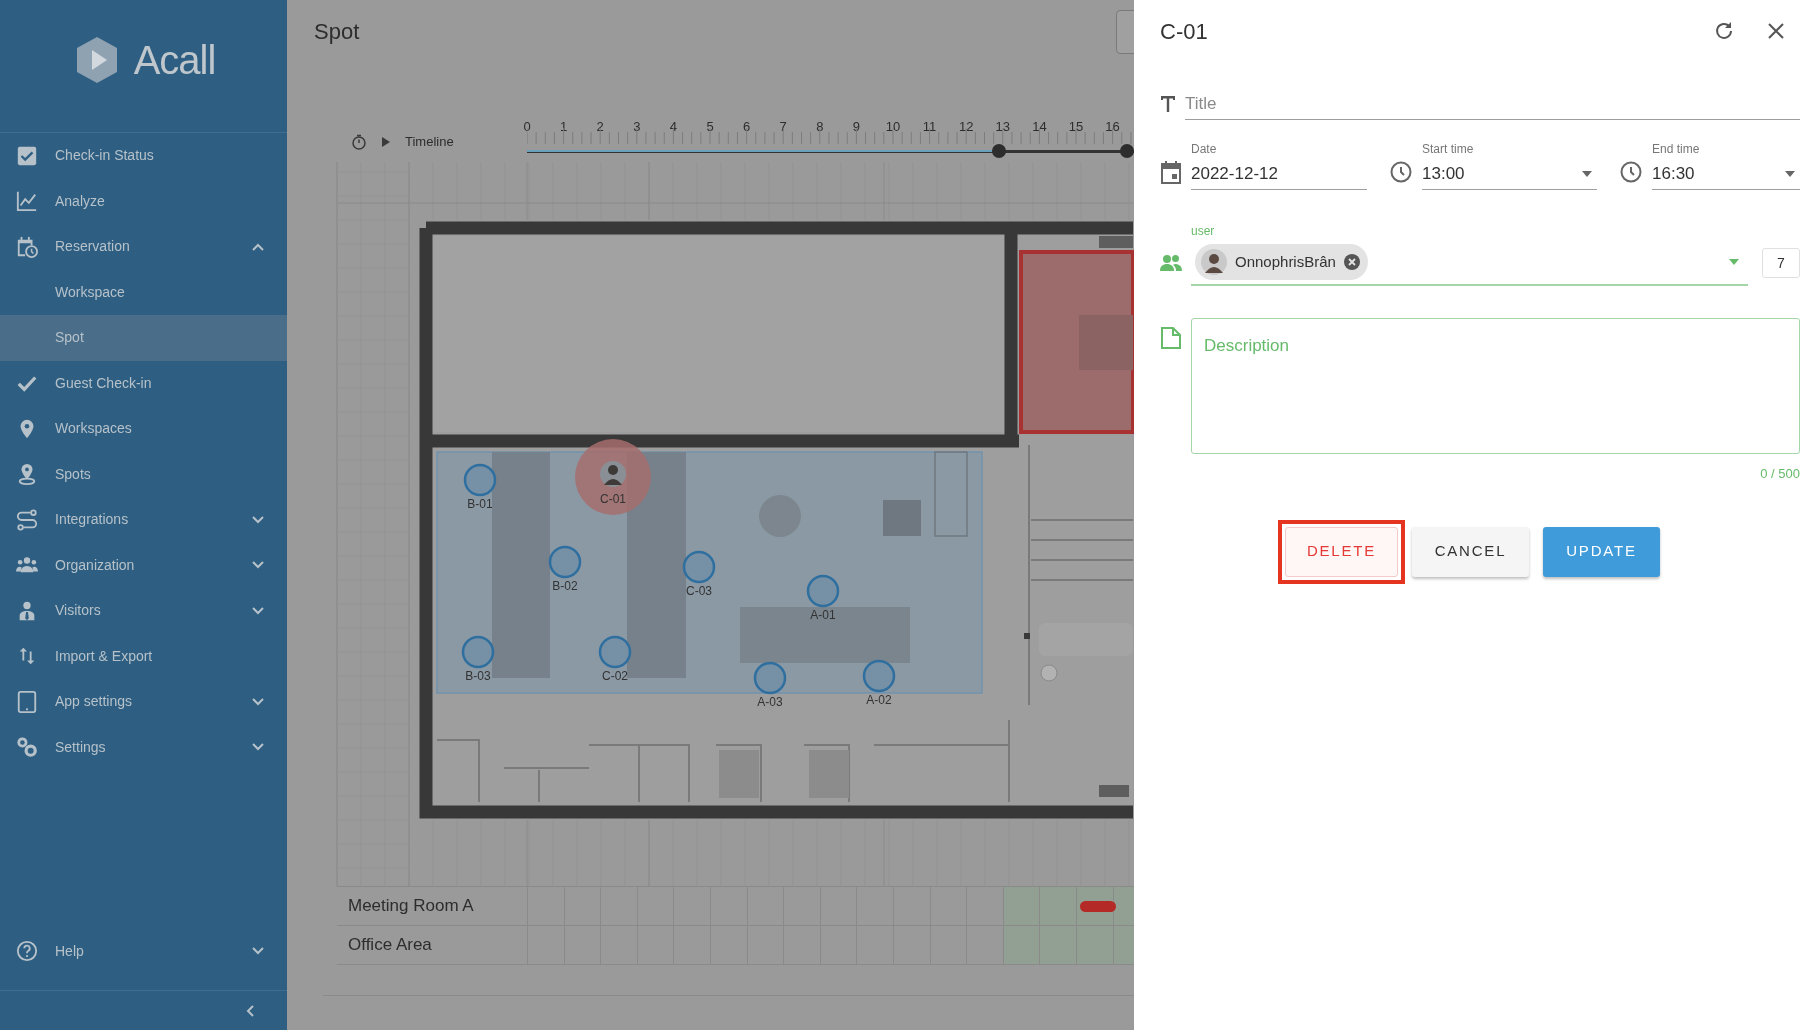 The width and height of the screenshot is (1818, 1030). What do you see at coordinates (478, 676) in the screenshot?
I see `spot-label: B-03` at bounding box center [478, 676].